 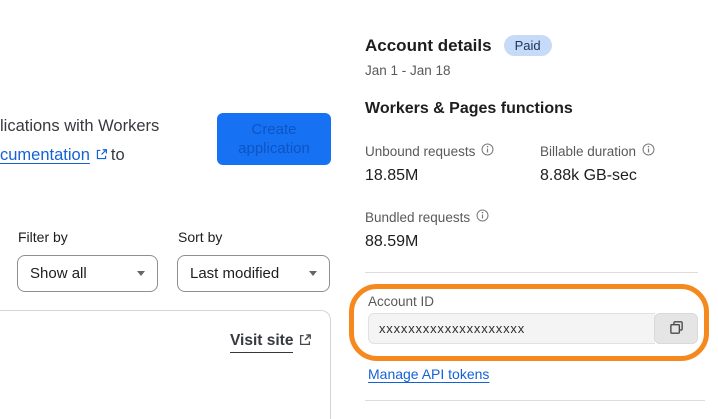 I want to click on account-details-header: Account details Paid, so click(x=458, y=45).